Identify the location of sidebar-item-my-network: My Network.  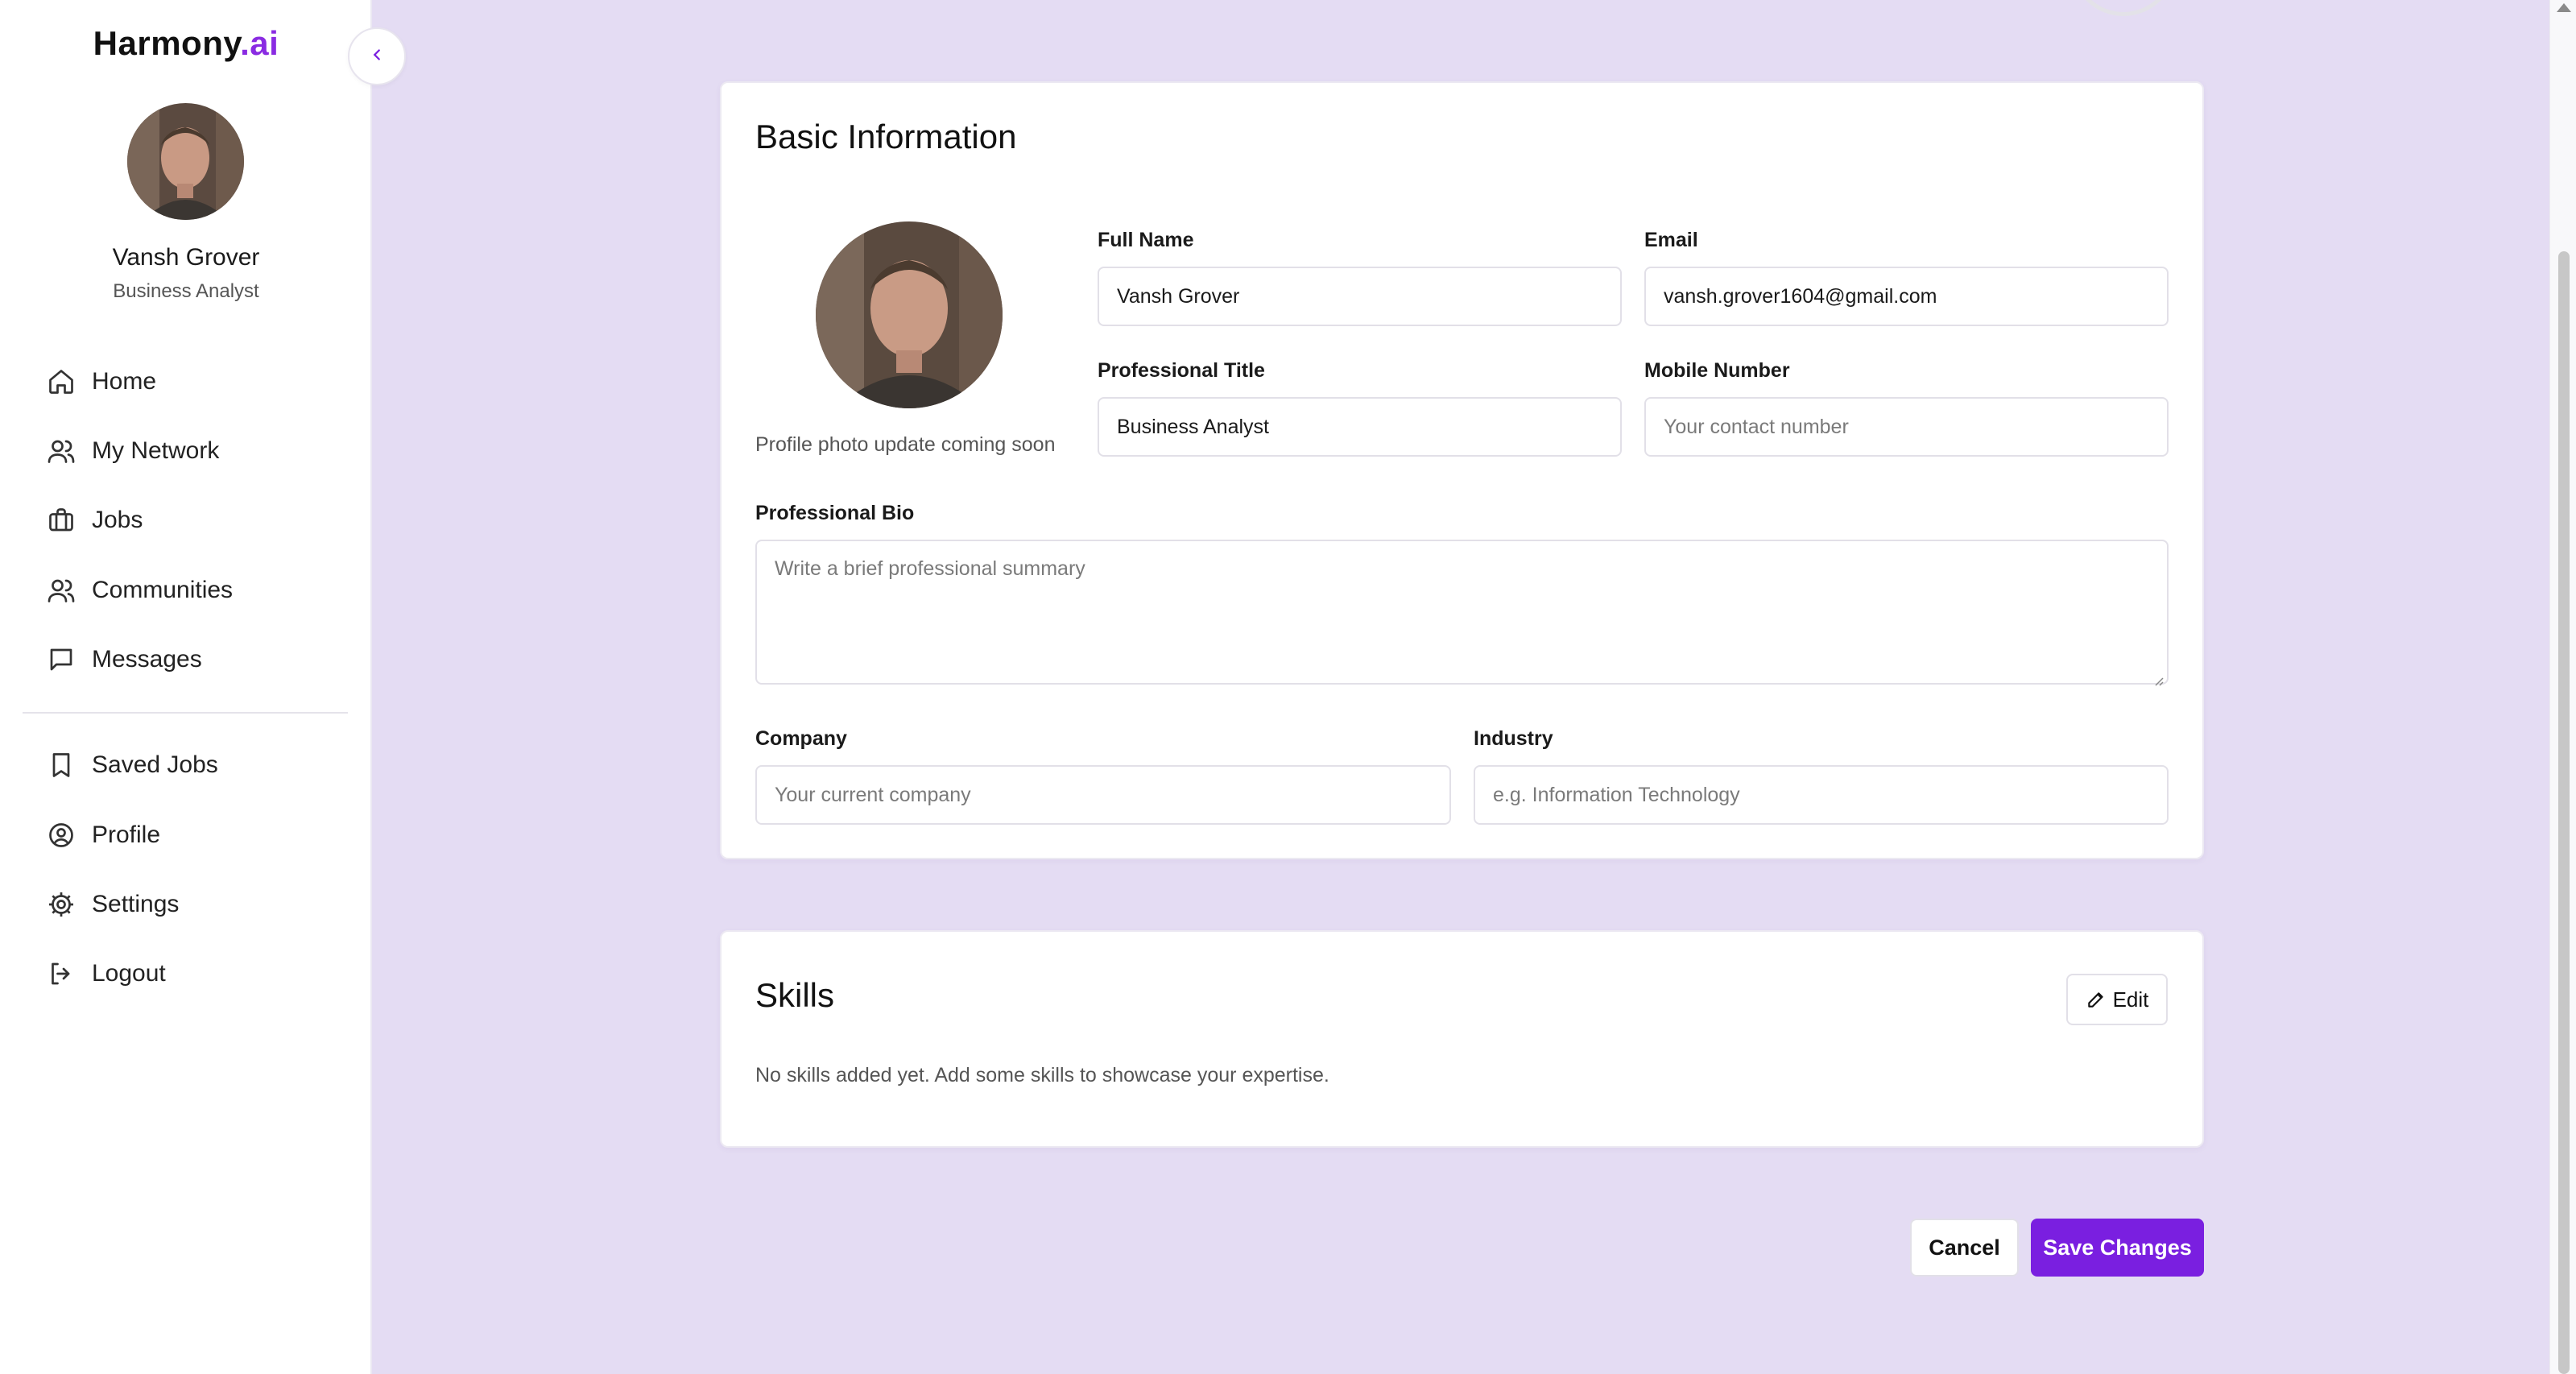
(132, 451).